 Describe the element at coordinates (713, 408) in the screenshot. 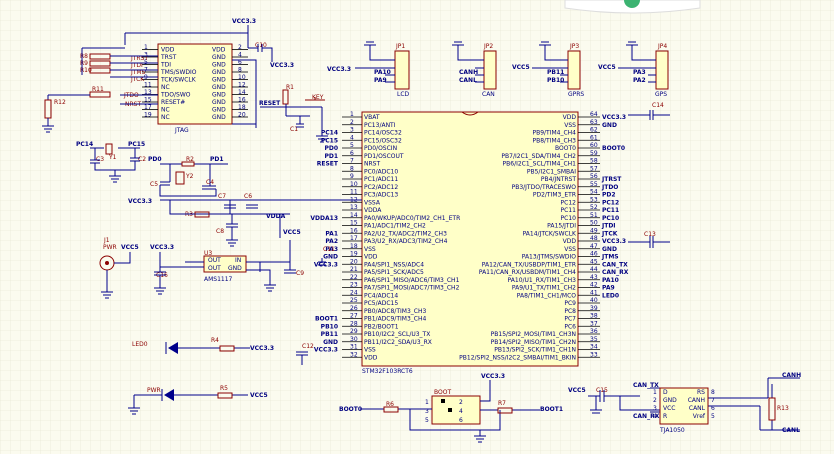

I see `can-pin-number: 6` at that location.